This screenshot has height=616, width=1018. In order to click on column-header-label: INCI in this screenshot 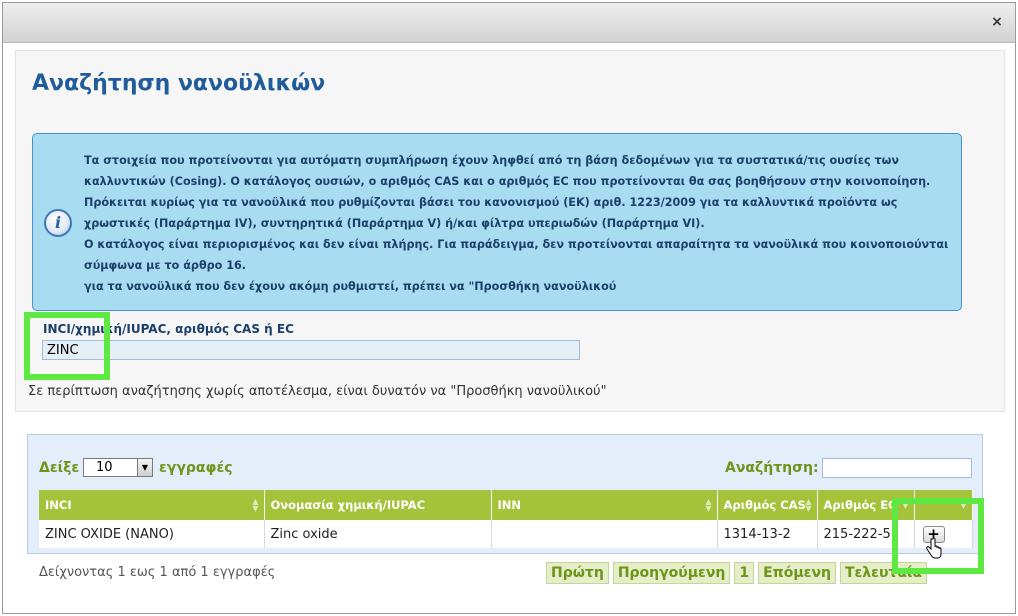, I will do `click(58, 505)`.